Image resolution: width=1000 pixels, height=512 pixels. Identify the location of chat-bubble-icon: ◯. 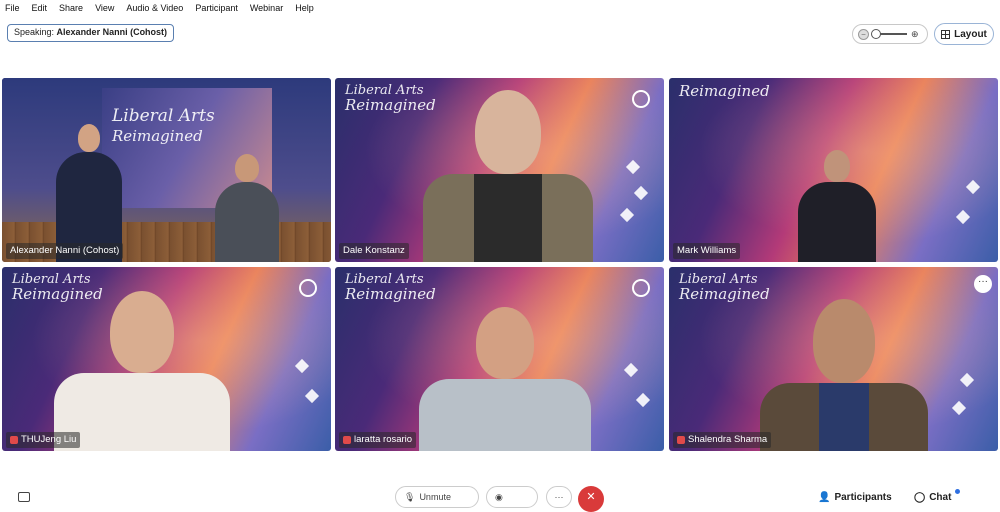
(920, 497).